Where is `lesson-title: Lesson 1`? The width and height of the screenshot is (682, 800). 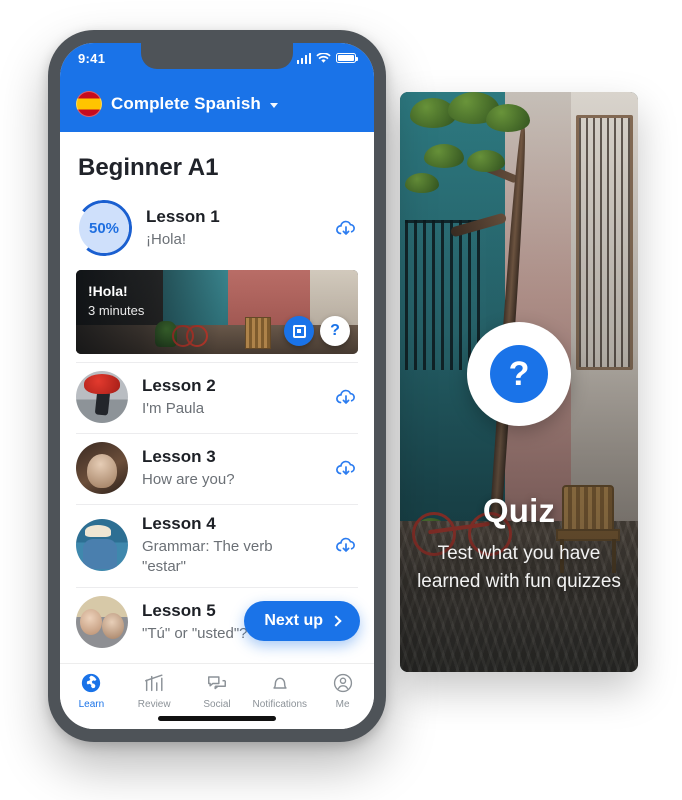
lesson-title: Lesson 1 is located at coordinates (183, 216).